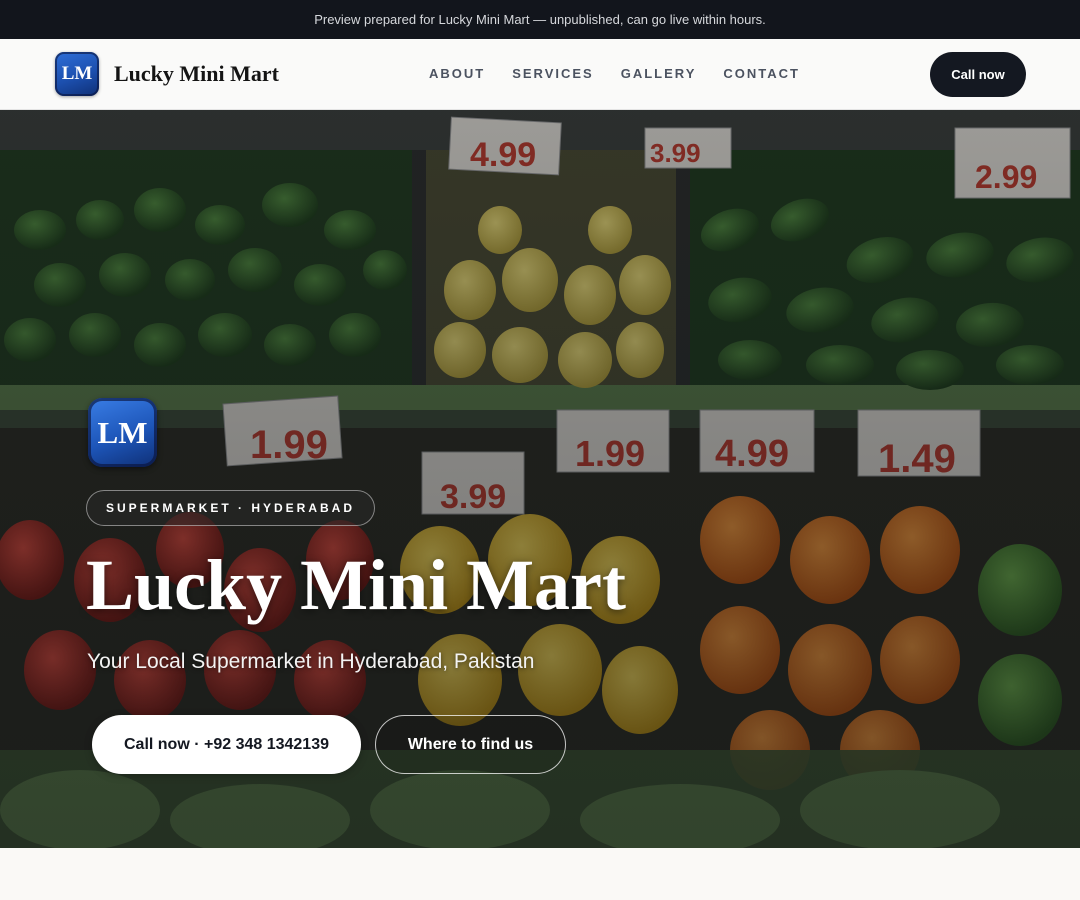 The image size is (1080, 900). What do you see at coordinates (761, 73) in the screenshot?
I see `nav-contact: CONTACT` at bounding box center [761, 73].